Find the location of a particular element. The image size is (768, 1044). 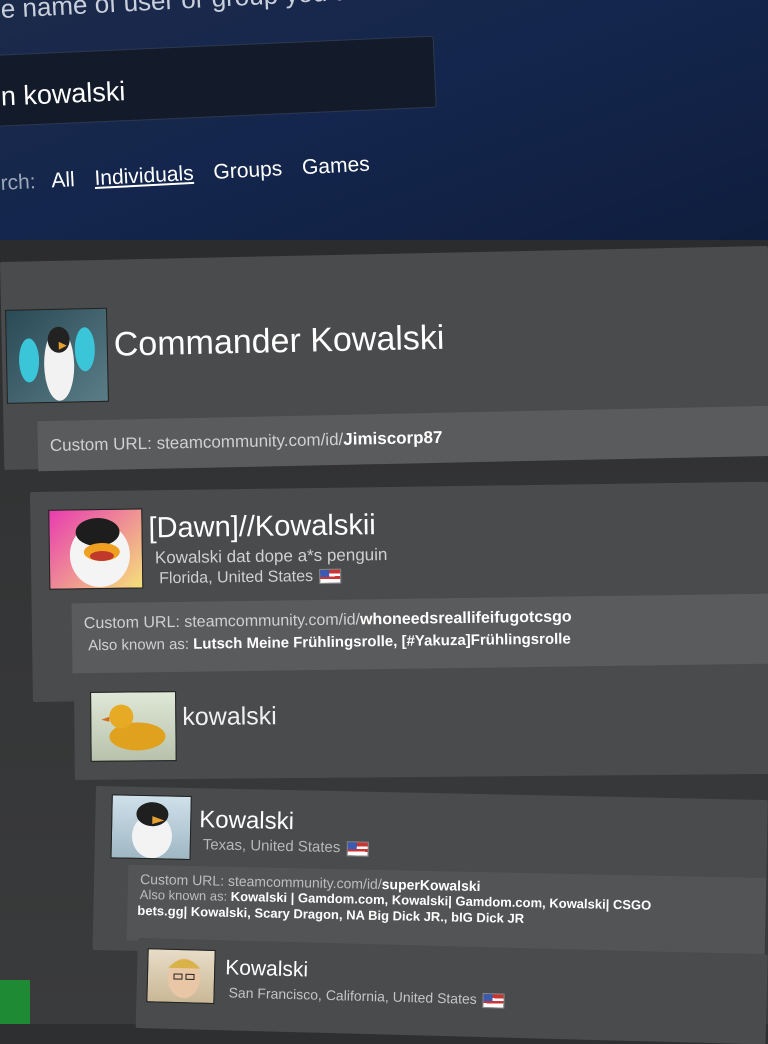

search-input: n kowalski is located at coordinates (218, 81).